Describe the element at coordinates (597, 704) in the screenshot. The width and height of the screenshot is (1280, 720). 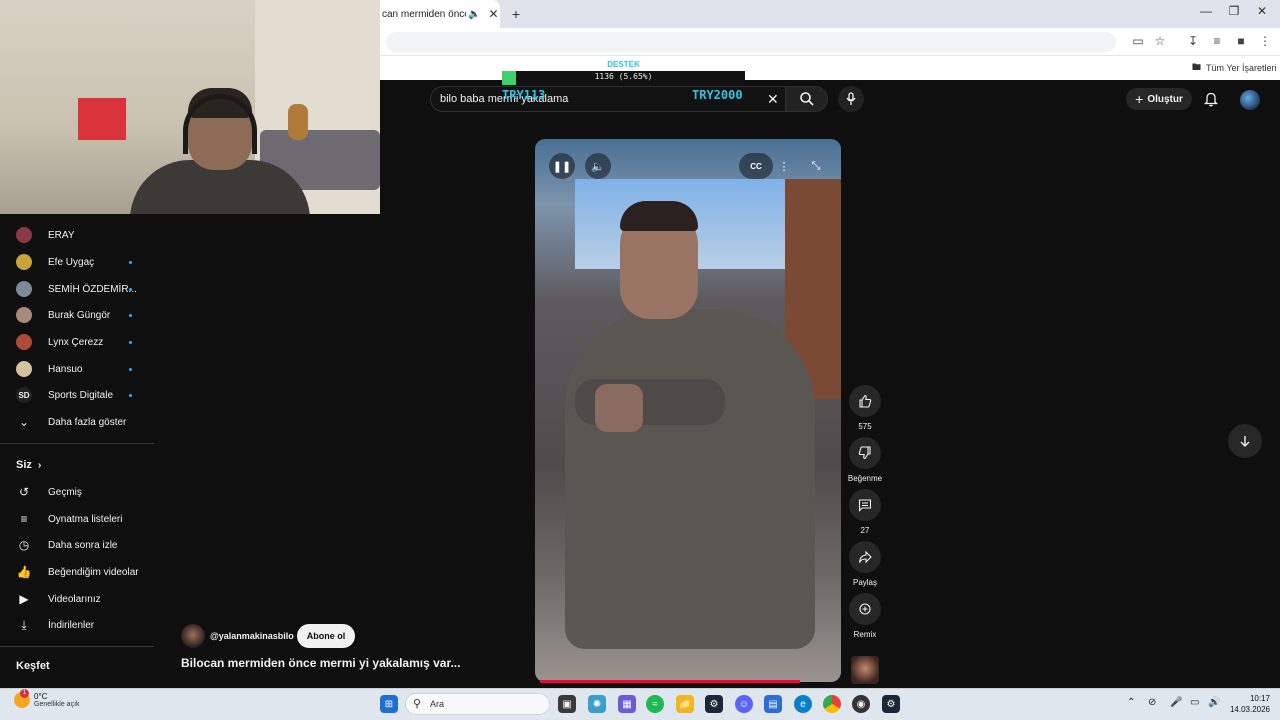
I see `app-icon: ✺` at that location.